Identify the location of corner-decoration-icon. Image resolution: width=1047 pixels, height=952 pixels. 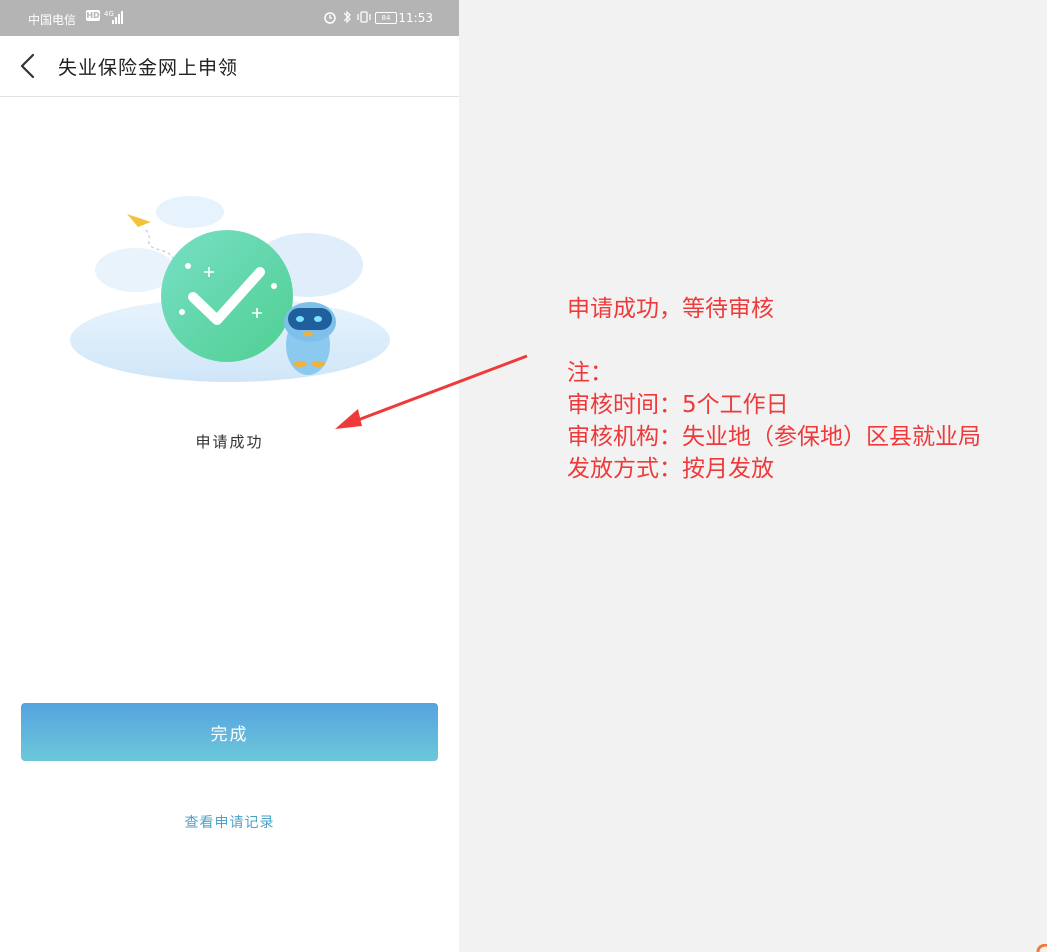
(1041, 948).